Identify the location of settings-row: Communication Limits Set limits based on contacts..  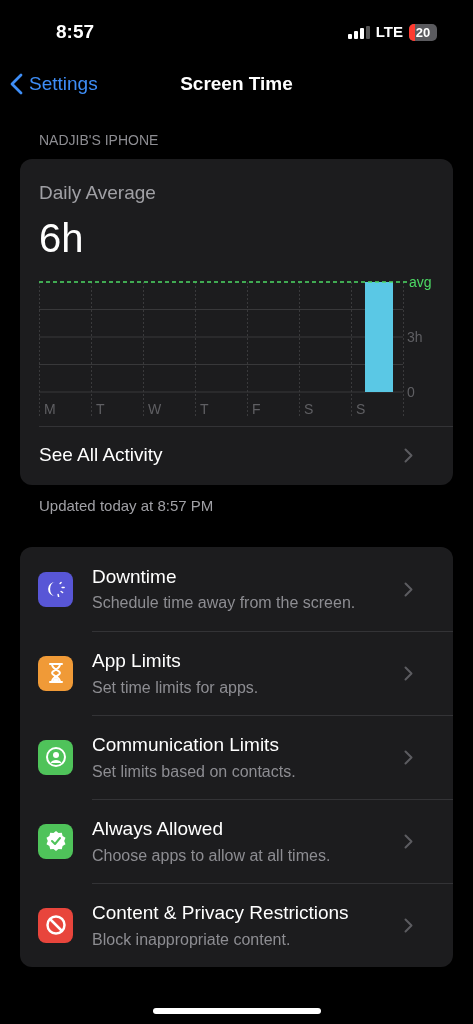
(236, 757).